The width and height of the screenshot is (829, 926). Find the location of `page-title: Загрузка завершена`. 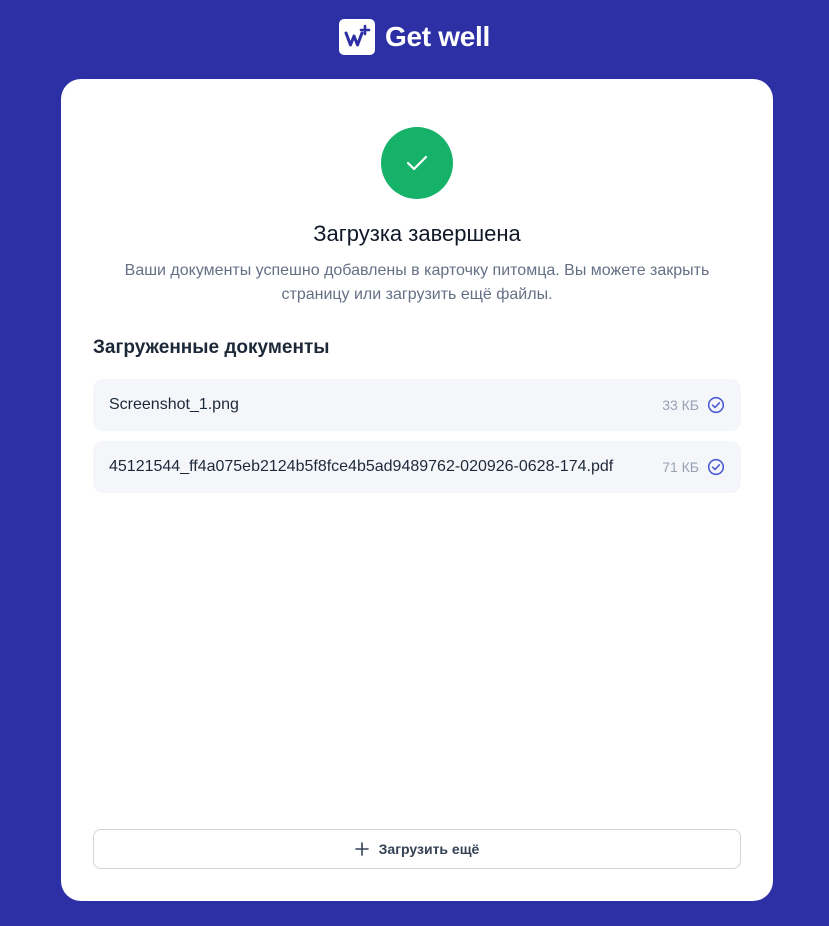

page-title: Загрузка завершена is located at coordinates (417, 233).